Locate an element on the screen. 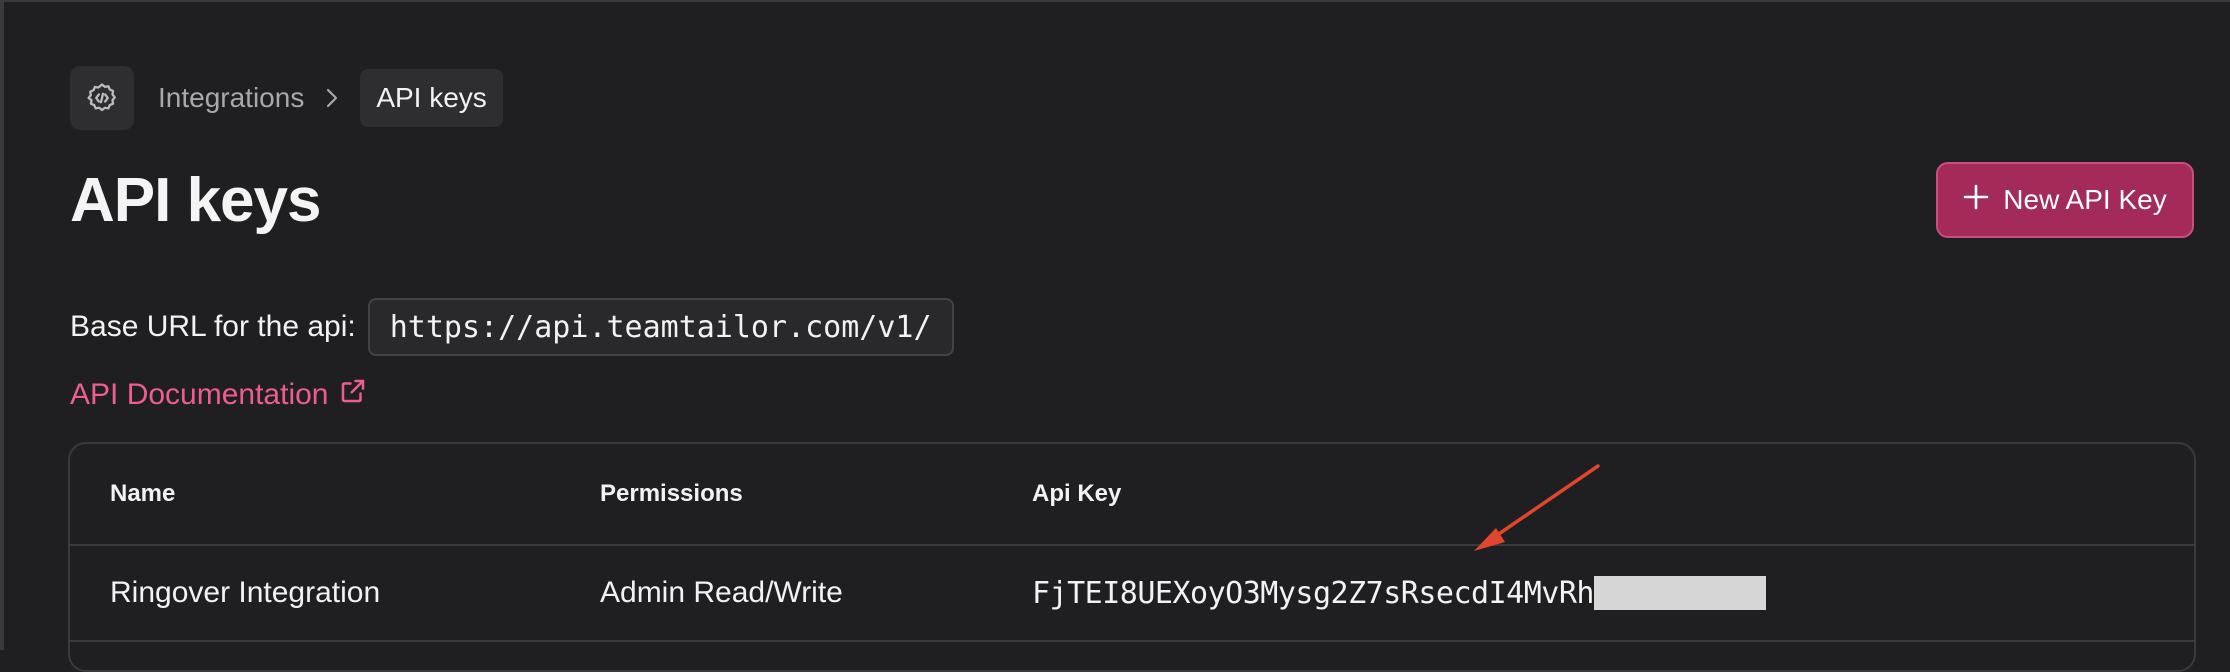 The image size is (2230, 672). row-api-key: FjTEI8UEXoyO3Mysg2Z7sRsecdI4MvRh is located at coordinates (1399, 593).